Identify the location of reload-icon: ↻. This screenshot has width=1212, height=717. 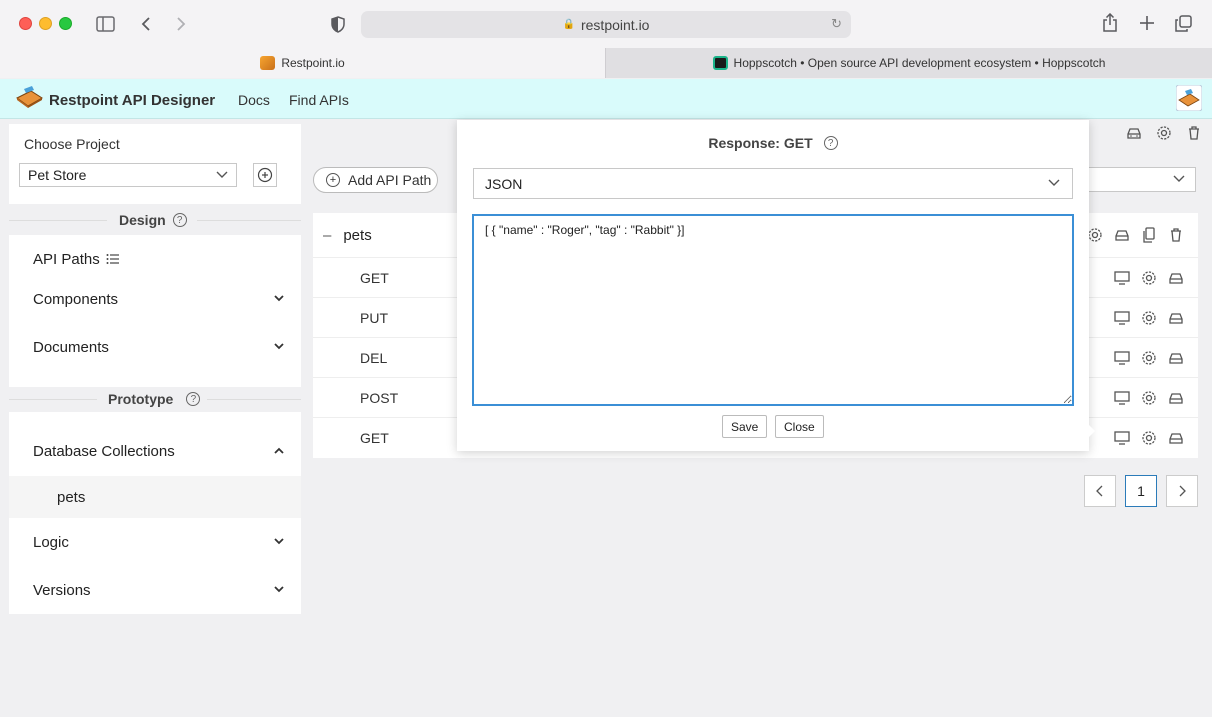
(836, 24).